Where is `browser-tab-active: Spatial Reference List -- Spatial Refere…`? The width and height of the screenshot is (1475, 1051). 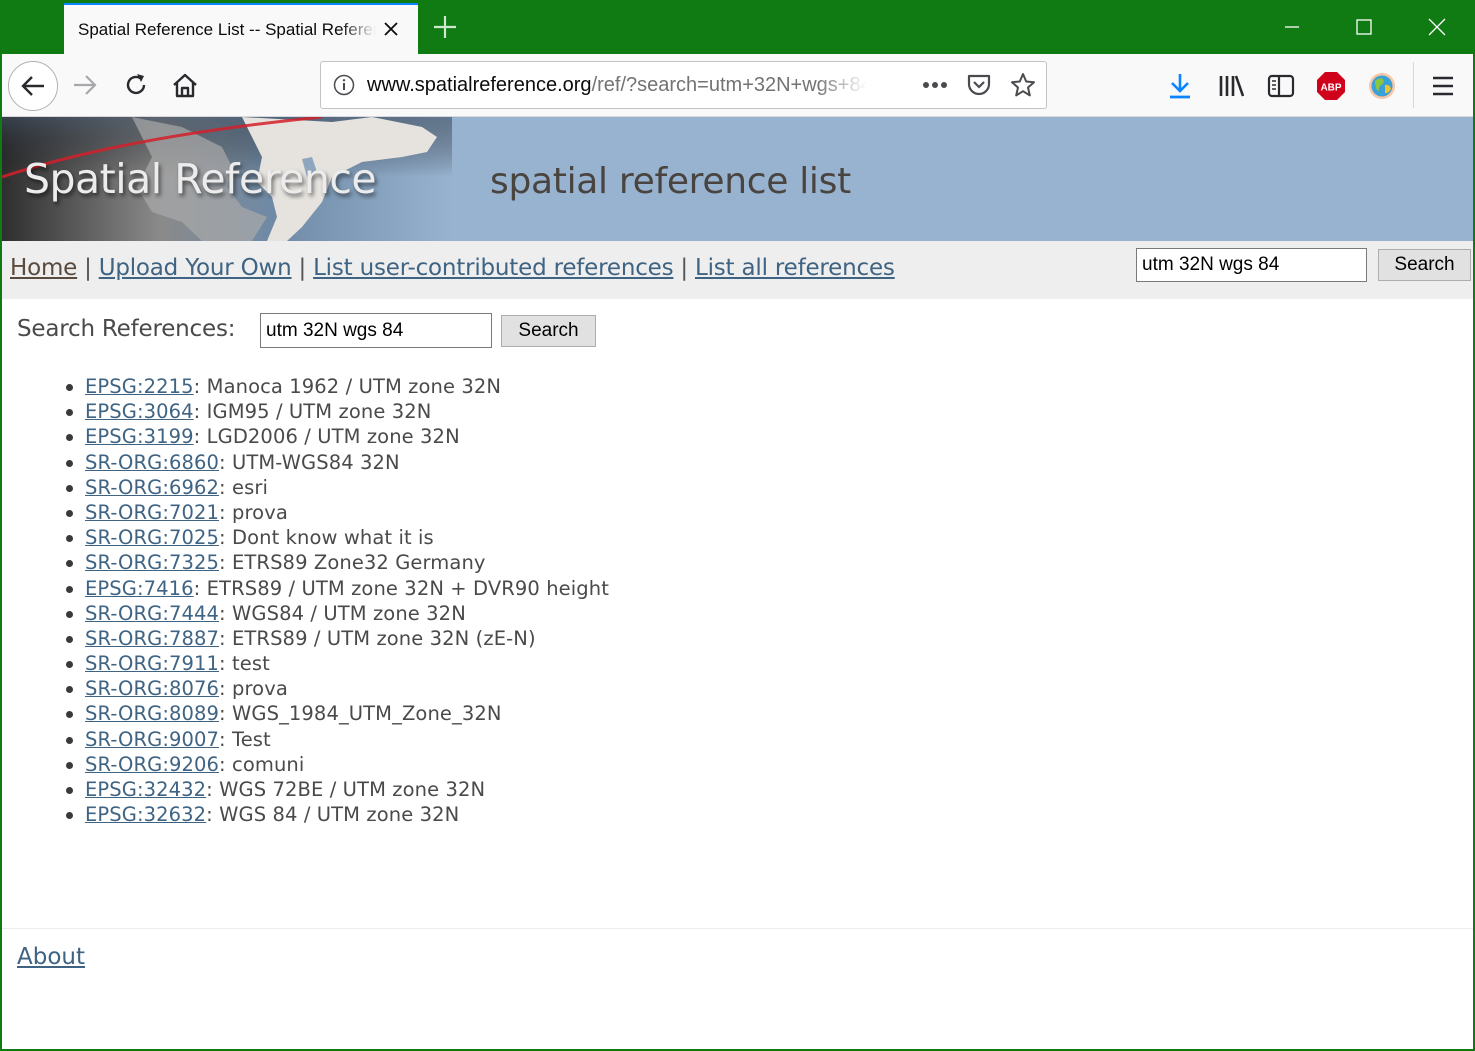
browser-tab-active: Spatial Reference List -- Spatial Refere… is located at coordinates (241, 28).